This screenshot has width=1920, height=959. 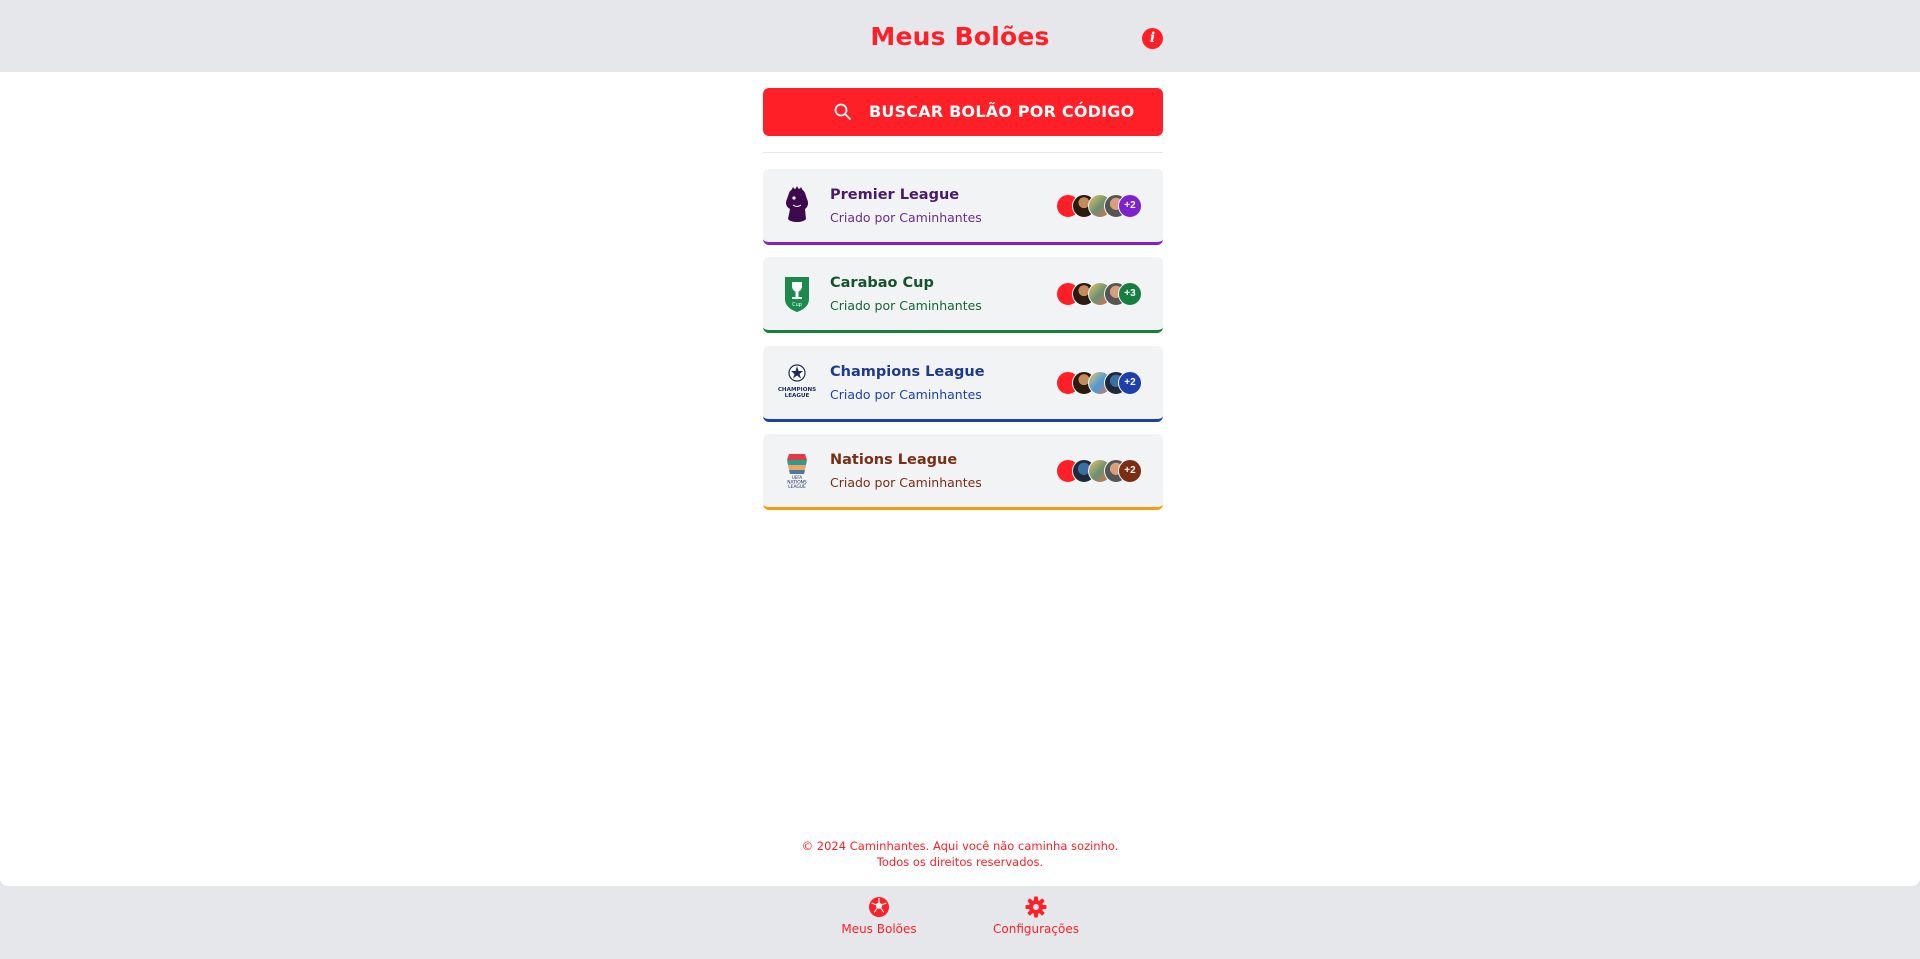 I want to click on pool-name: Carabao Cup, so click(x=882, y=283).